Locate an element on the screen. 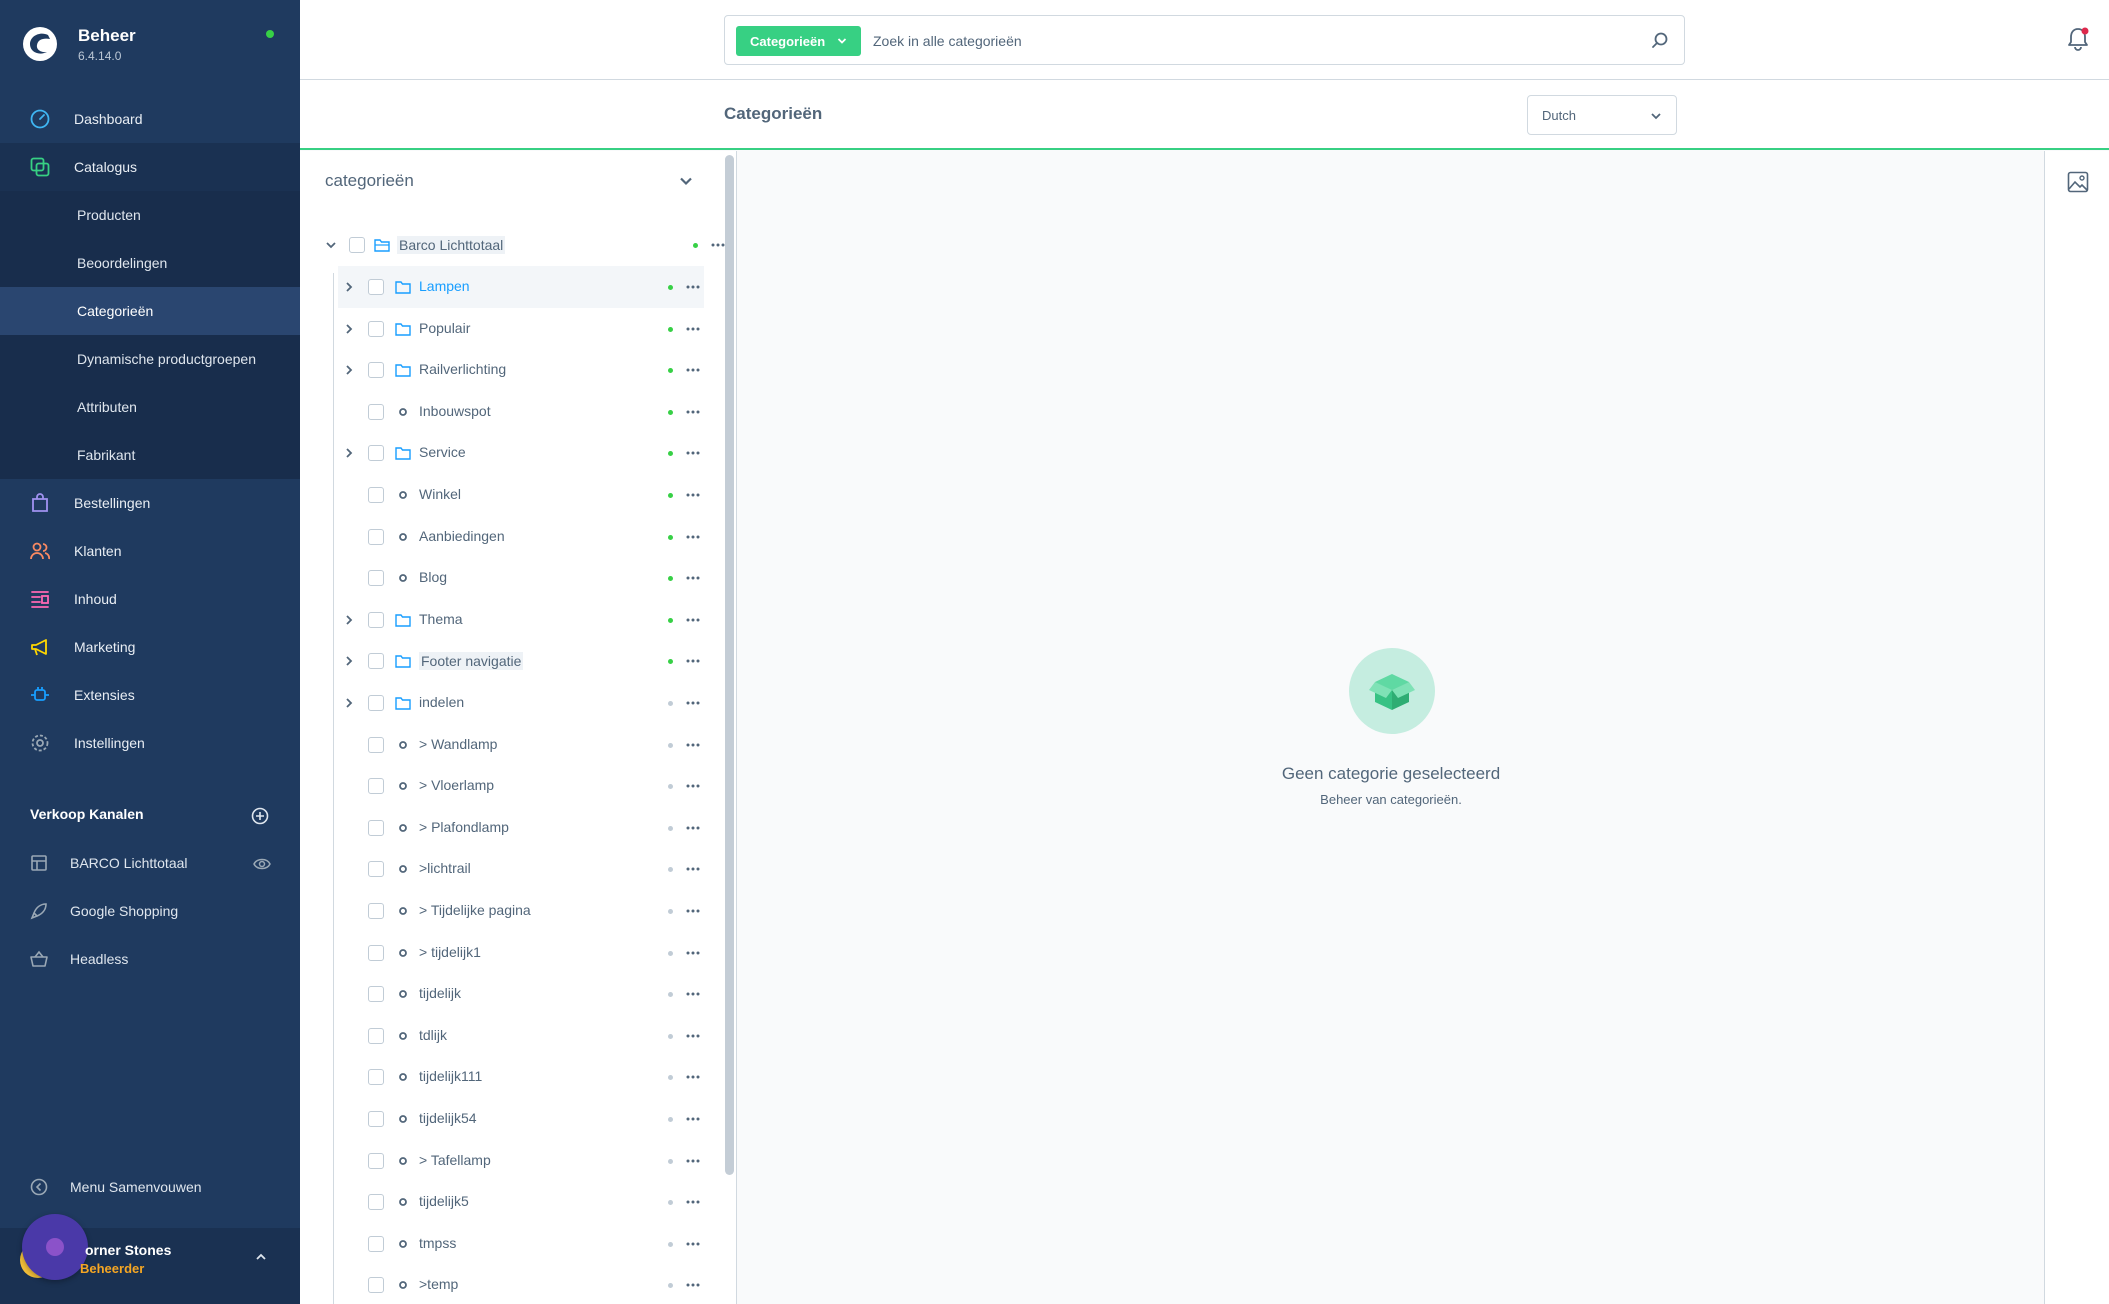  nav-inhoud: Inhoud is located at coordinates (150, 599).